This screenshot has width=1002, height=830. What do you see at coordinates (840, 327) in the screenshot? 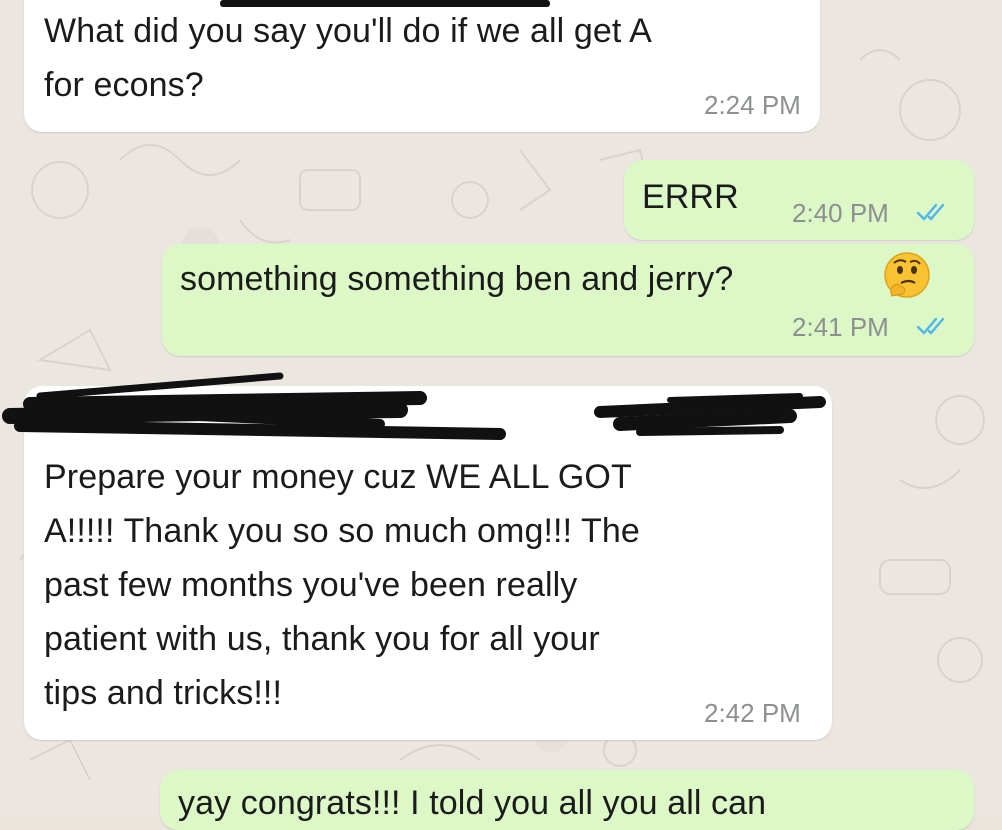
I see `message-timestamp: 2:41 PM` at bounding box center [840, 327].